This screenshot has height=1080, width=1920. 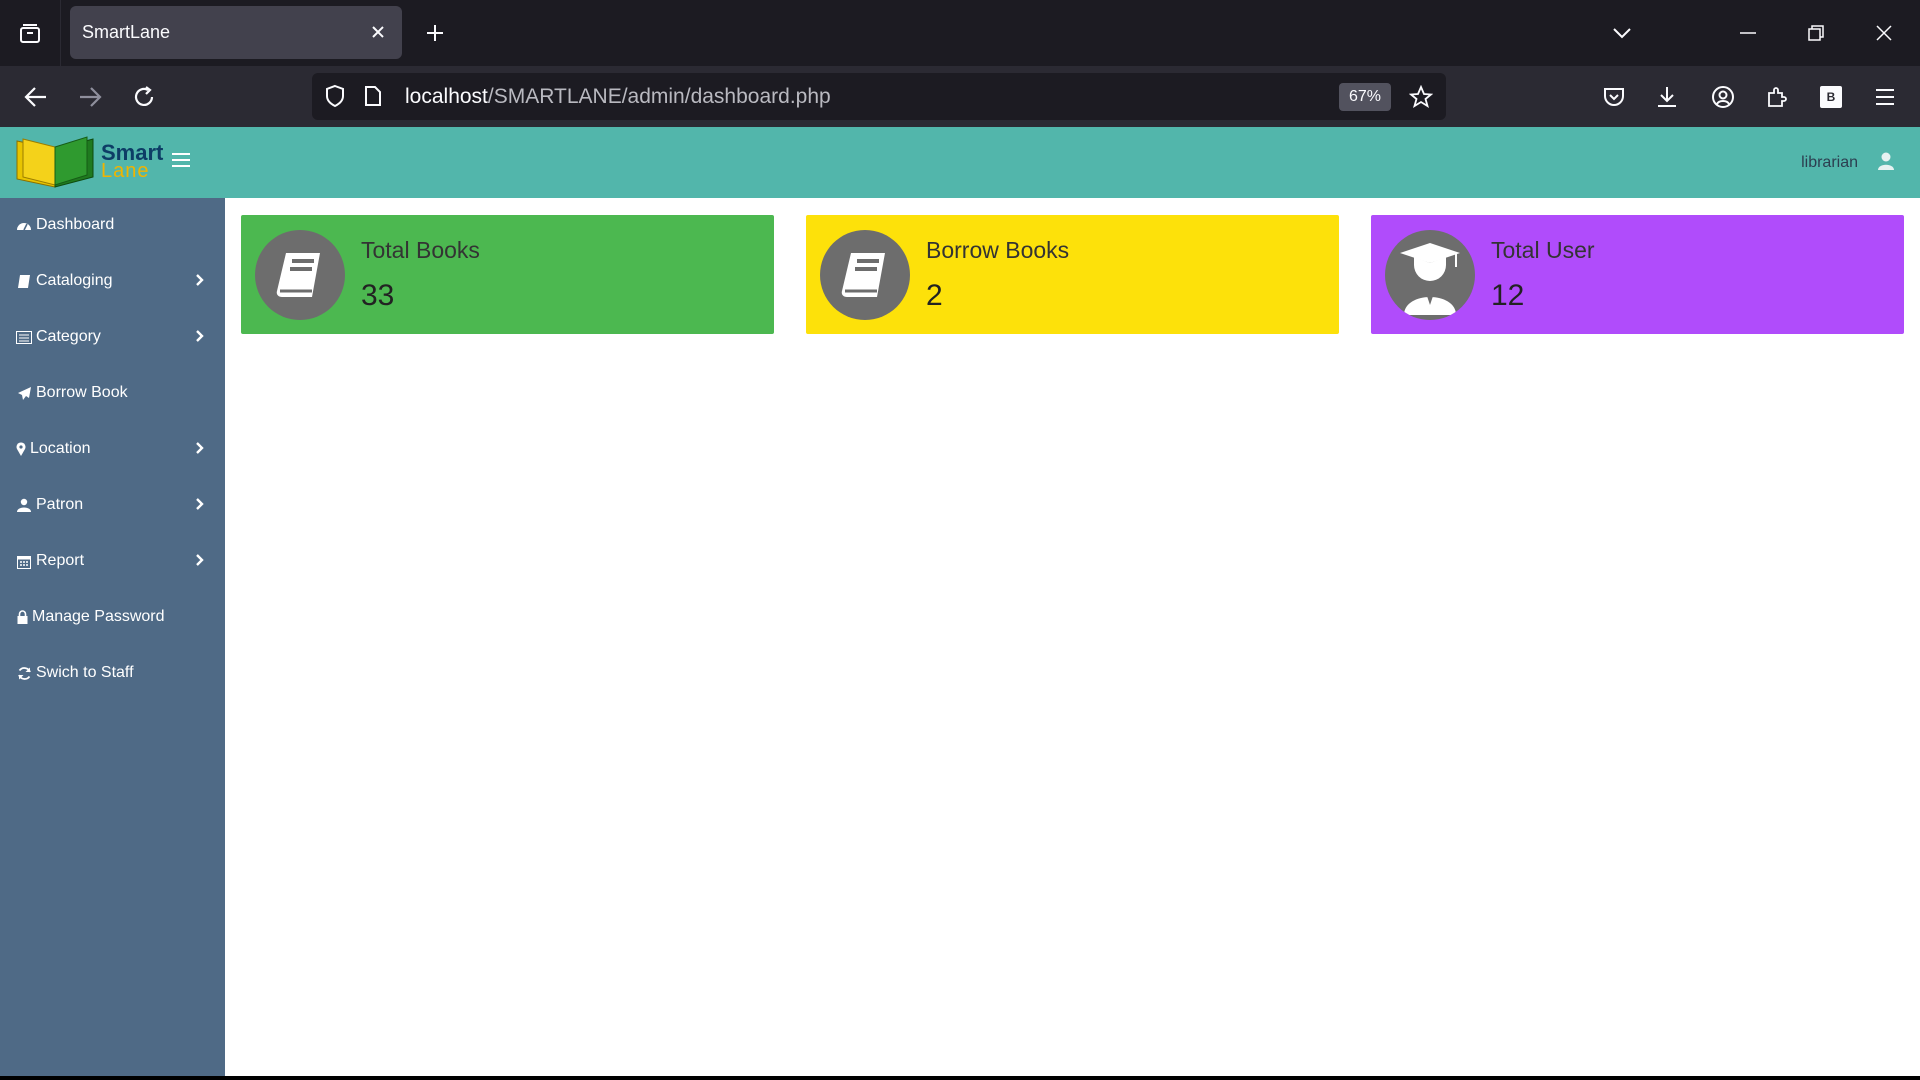 What do you see at coordinates (335, 98) in the screenshot?
I see `shield-icon` at bounding box center [335, 98].